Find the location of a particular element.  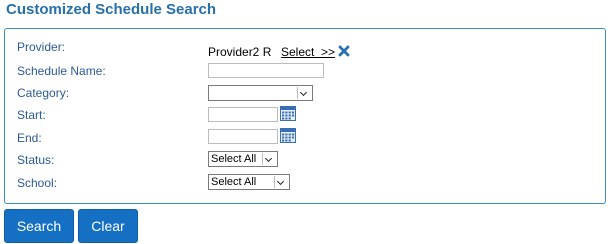

school-label: School: is located at coordinates (37, 183).